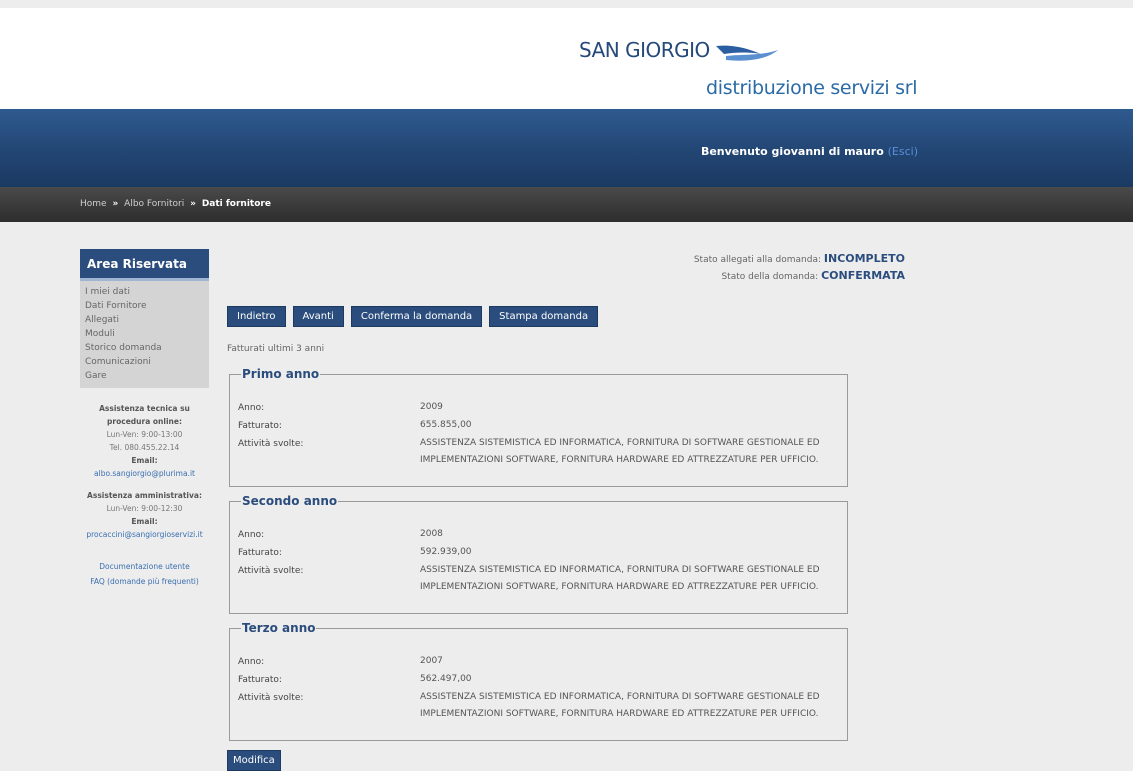 Image resolution: width=1133 pixels, height=771 pixels. Describe the element at coordinates (144, 581) in the screenshot. I see `faq-link: FAQ (domande più frequenti)` at that location.